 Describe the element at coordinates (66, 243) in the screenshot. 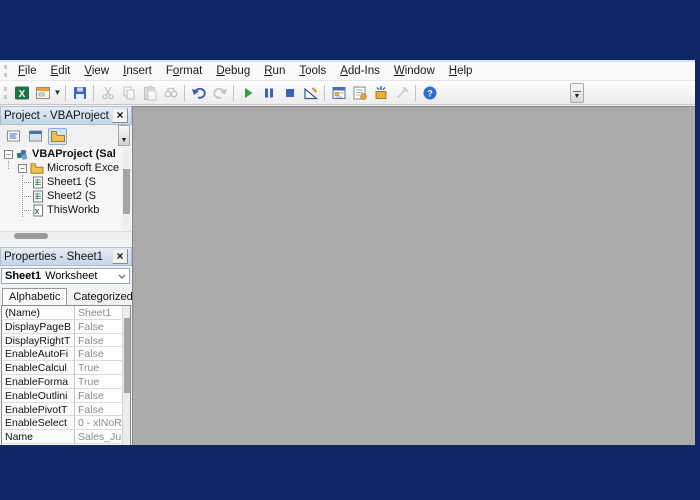

I see `dock-splitter` at that location.